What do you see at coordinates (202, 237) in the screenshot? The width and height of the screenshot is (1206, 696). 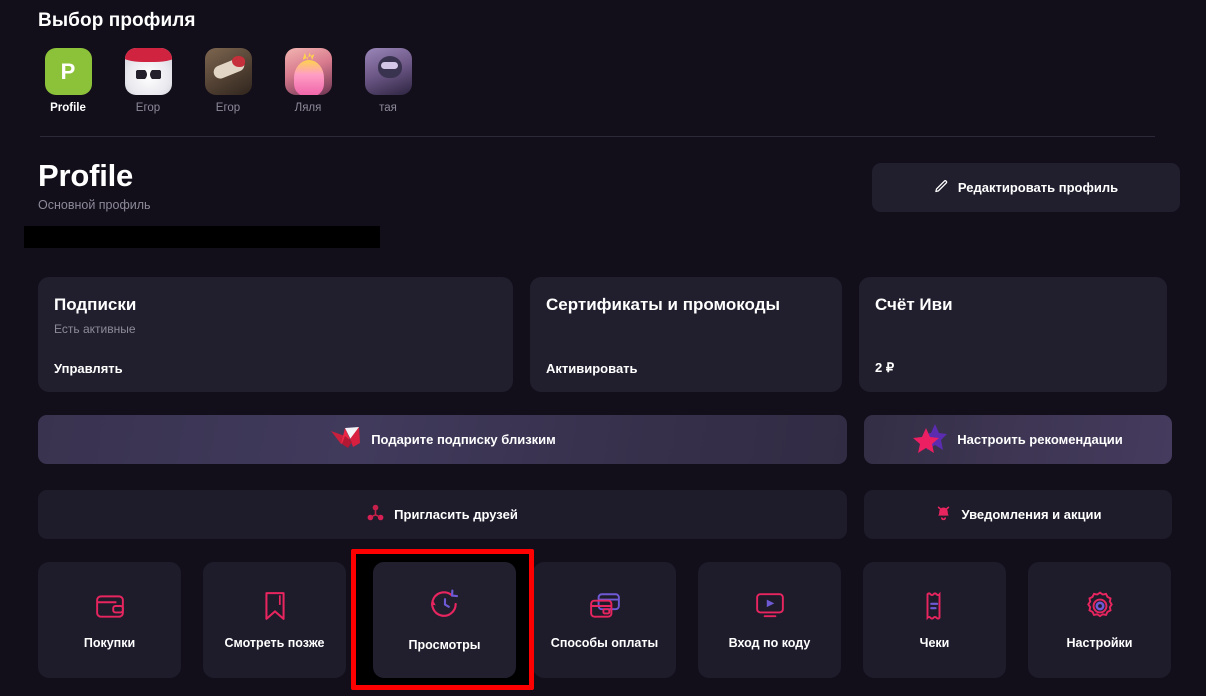 I see `redacted-bar` at bounding box center [202, 237].